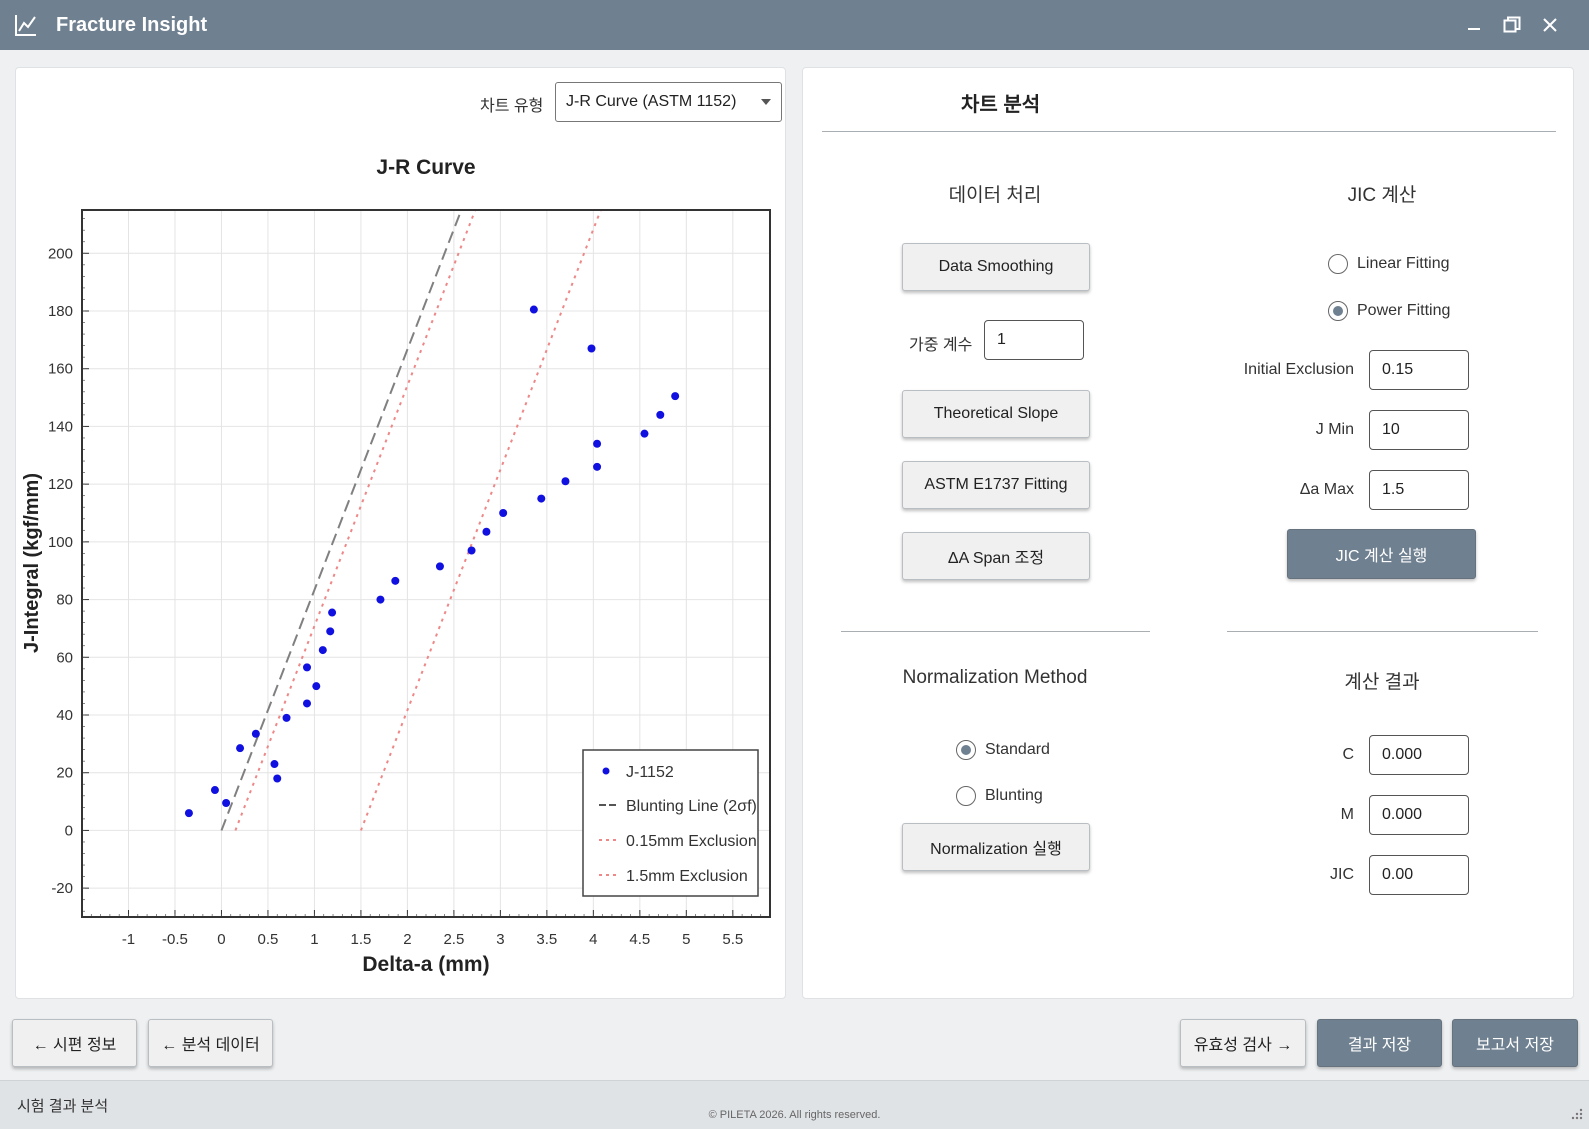 The height and width of the screenshot is (1129, 1589). Describe the element at coordinates (794, 1115) in the screenshot. I see `copyright-text: © PILETA 2026. All rights reserved.` at that location.